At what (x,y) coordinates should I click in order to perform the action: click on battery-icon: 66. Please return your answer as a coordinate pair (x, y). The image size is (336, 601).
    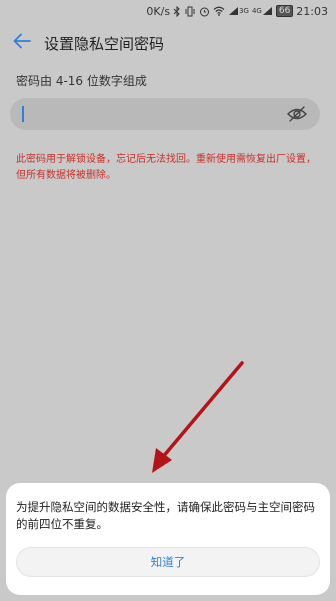
    Looking at the image, I should click on (284, 11).